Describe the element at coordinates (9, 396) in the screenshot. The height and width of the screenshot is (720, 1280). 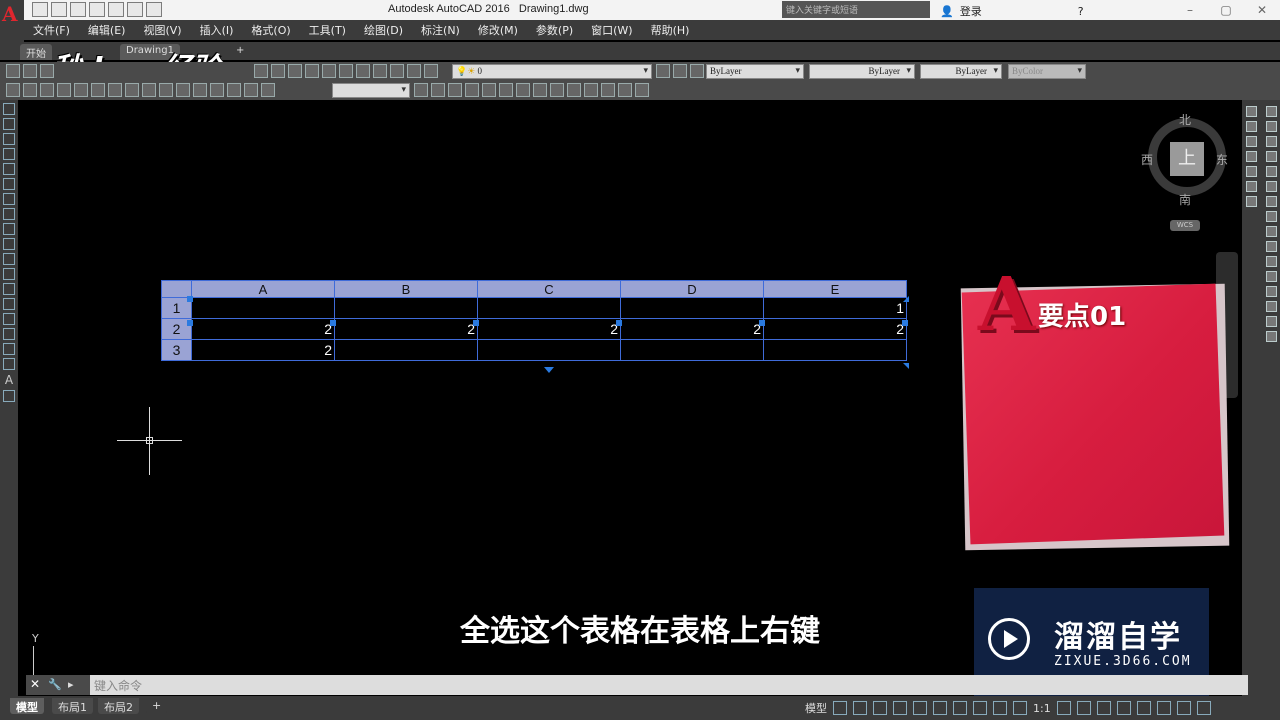
I see `add-selected-icon` at that location.